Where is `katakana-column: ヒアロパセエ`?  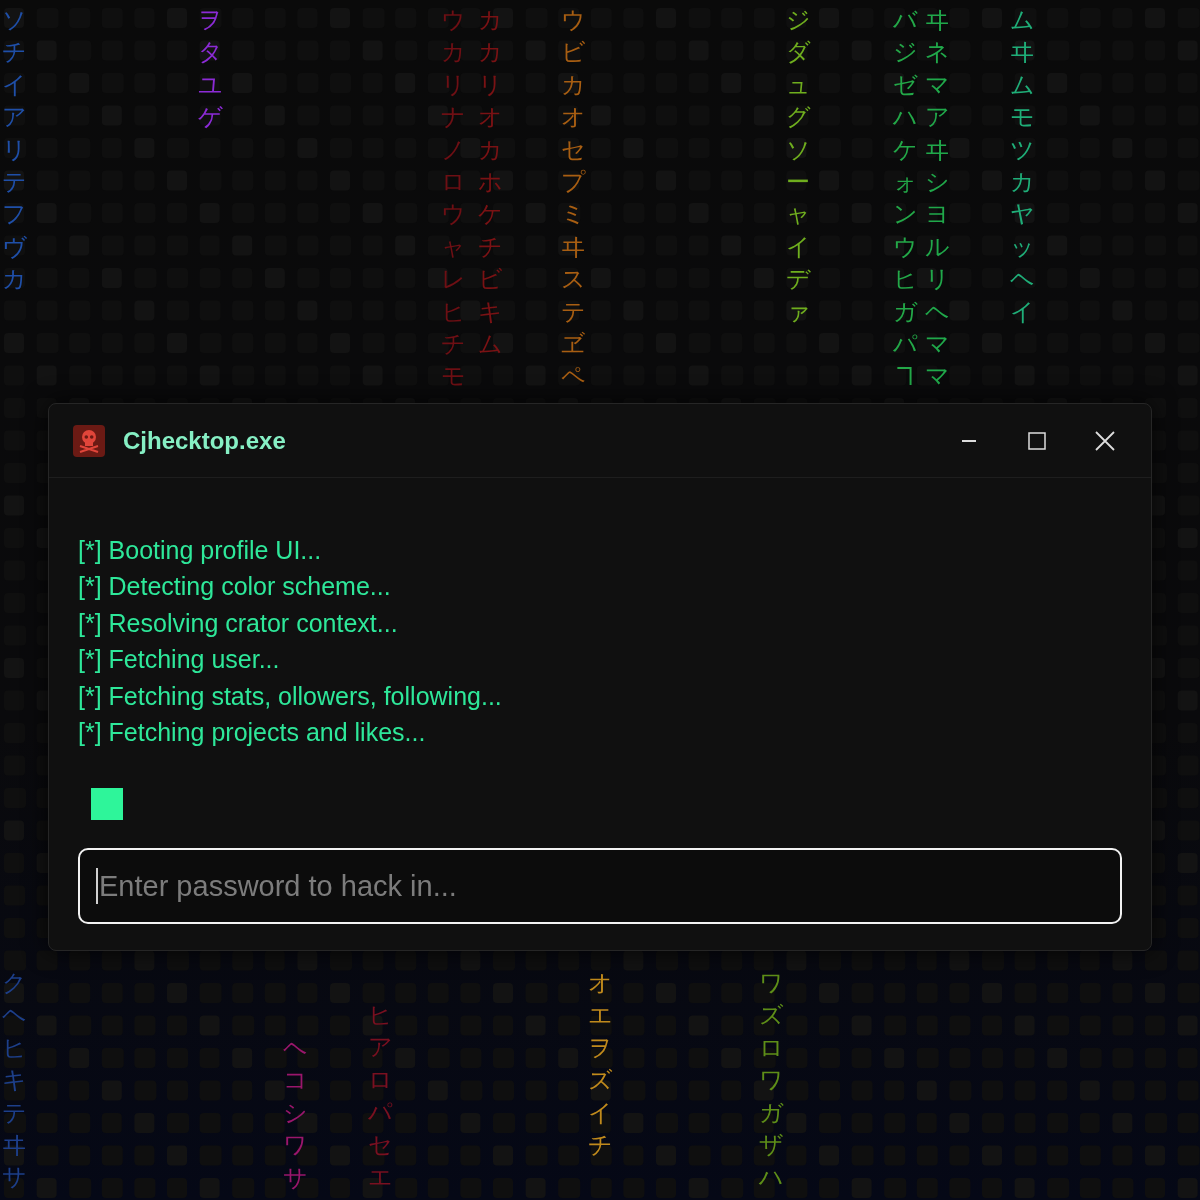 katakana-column: ヒアロパセエ is located at coordinates (380, 1096).